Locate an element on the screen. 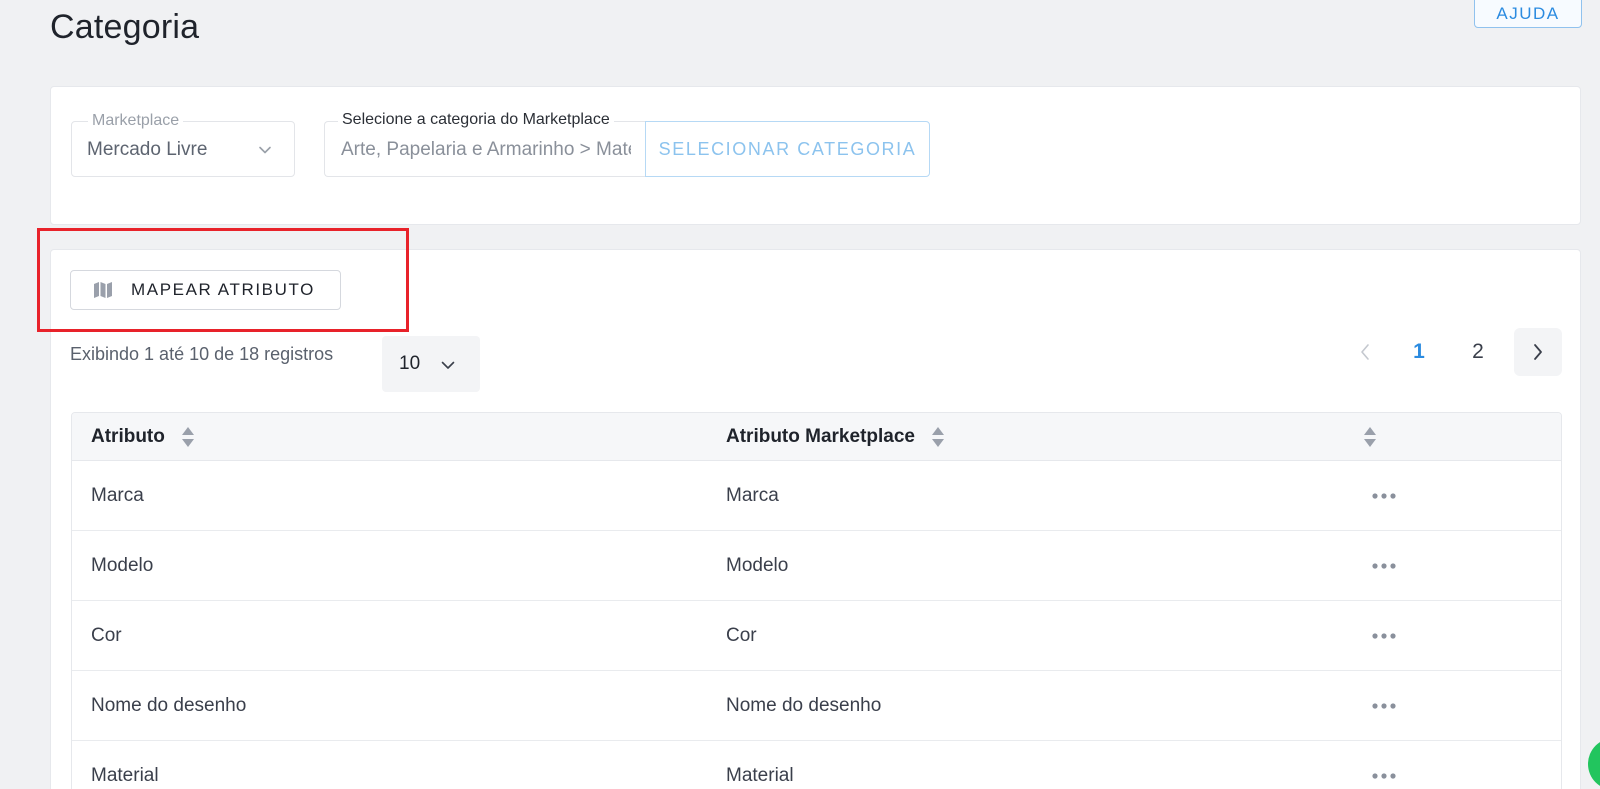 The width and height of the screenshot is (1600, 789). marketplace-value: Mercado Livre is located at coordinates (147, 149).